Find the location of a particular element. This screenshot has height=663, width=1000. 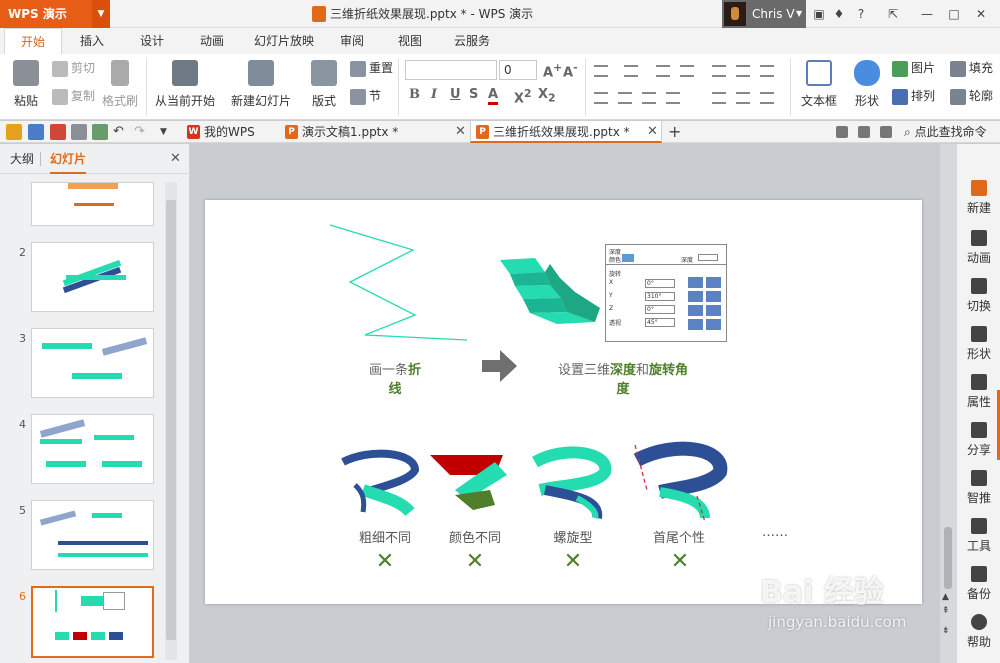

align-right-icon is located at coordinates (649, 98).